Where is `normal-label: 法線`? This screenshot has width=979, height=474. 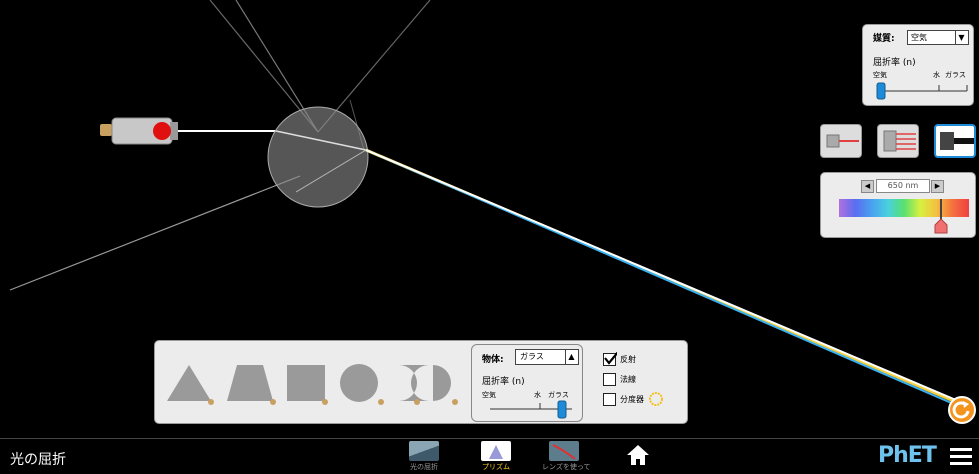
normal-label: 法線 is located at coordinates (628, 379).